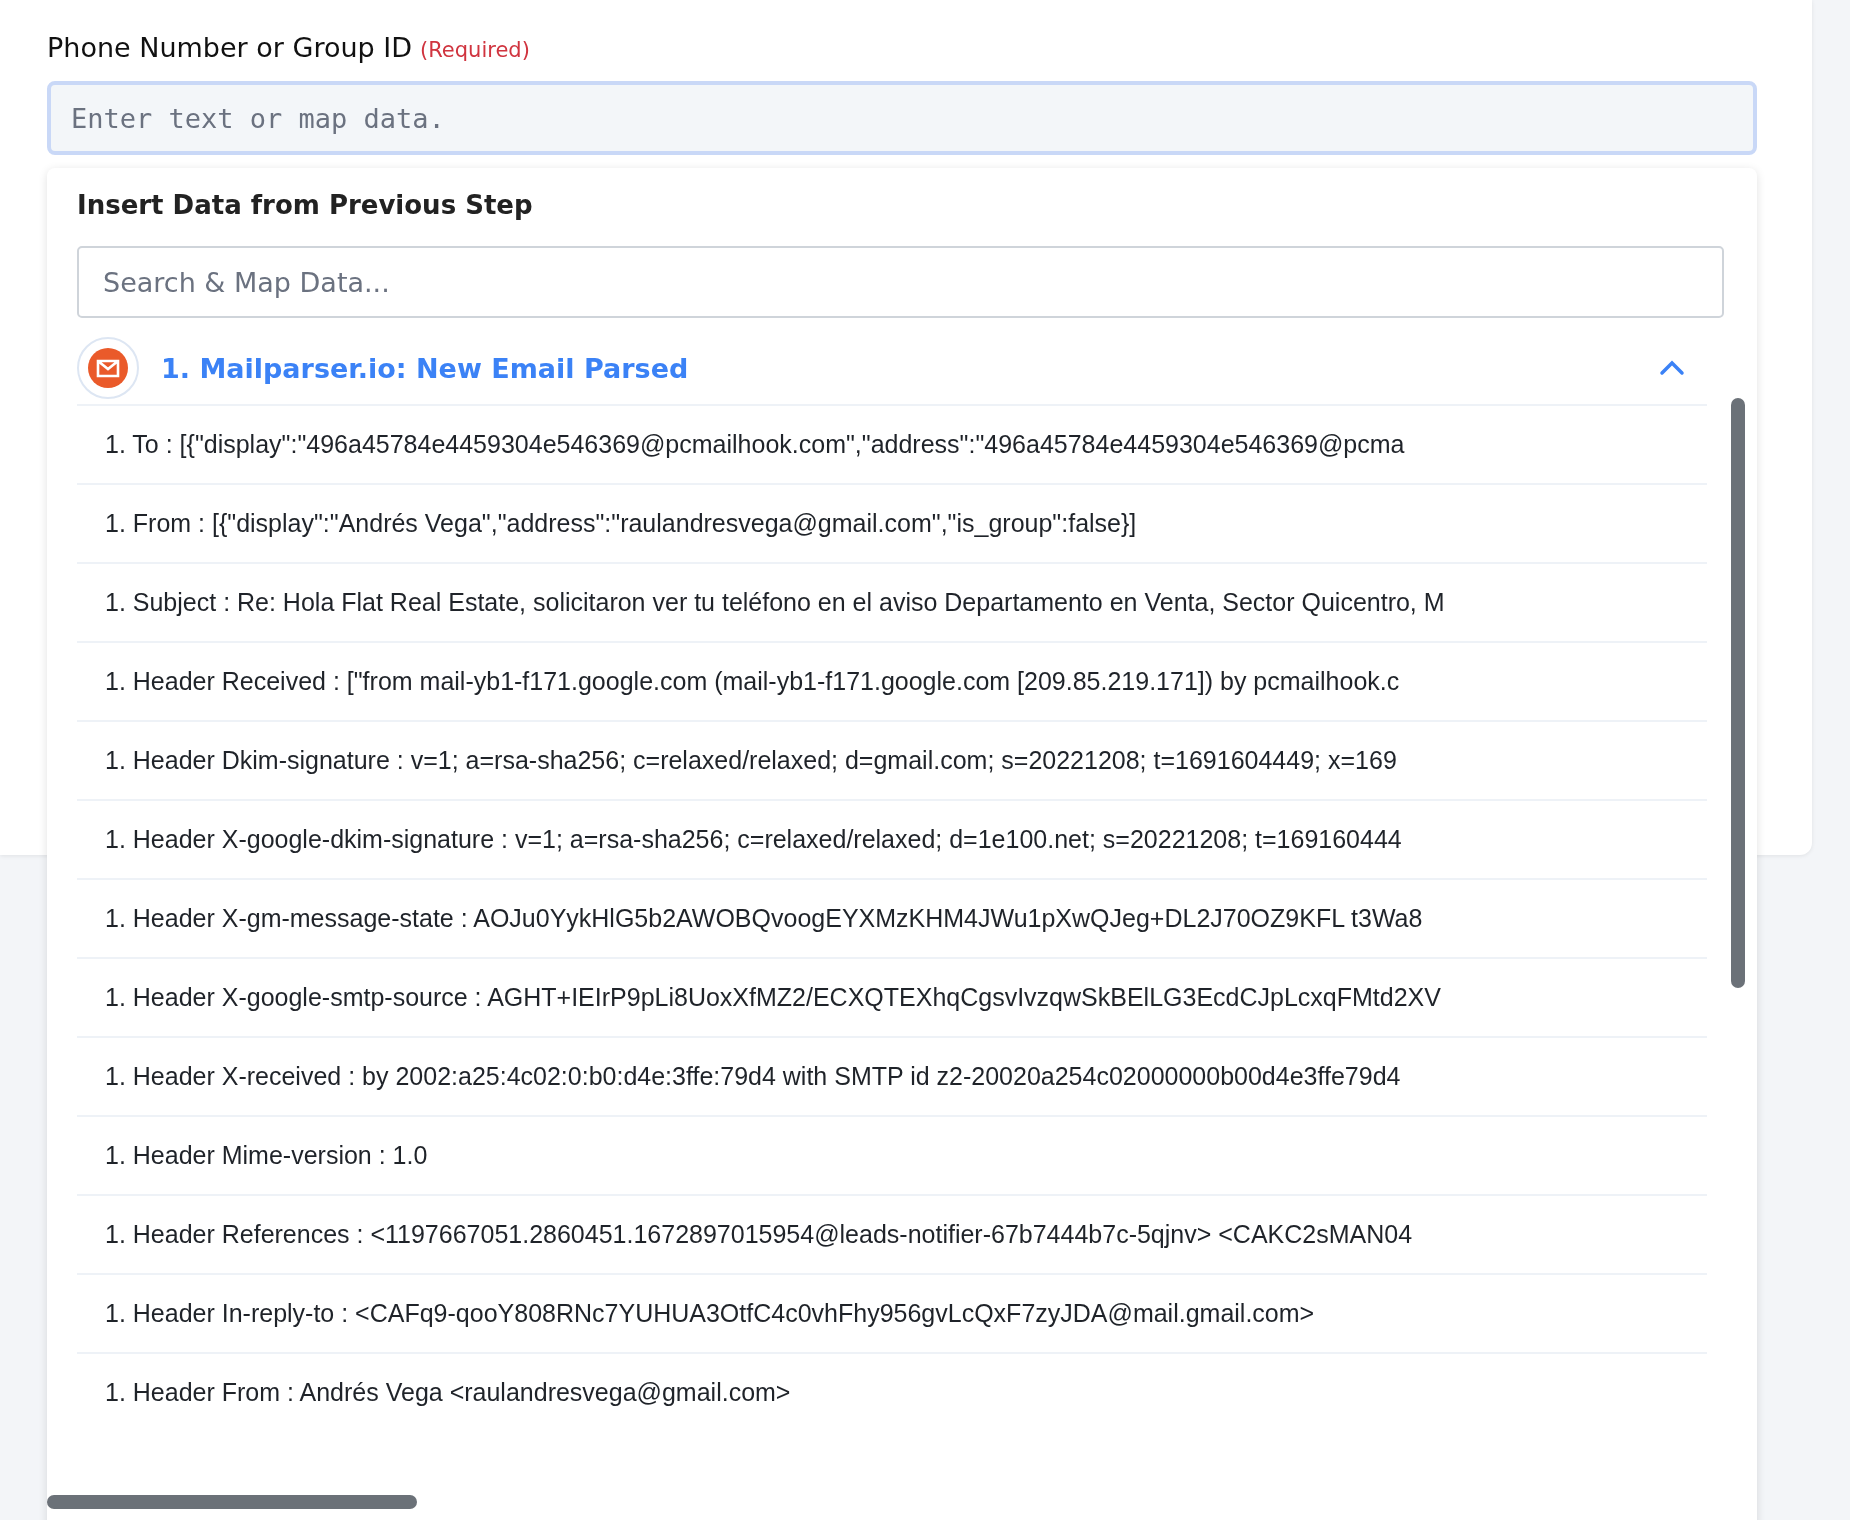 This screenshot has height=1520, width=1850. I want to click on data-item: 1. To : [{"display":"496a45784e4459304e546369@pcmailhook.com","address":"496a45784e4459304e546369@pcma, so click(892, 443).